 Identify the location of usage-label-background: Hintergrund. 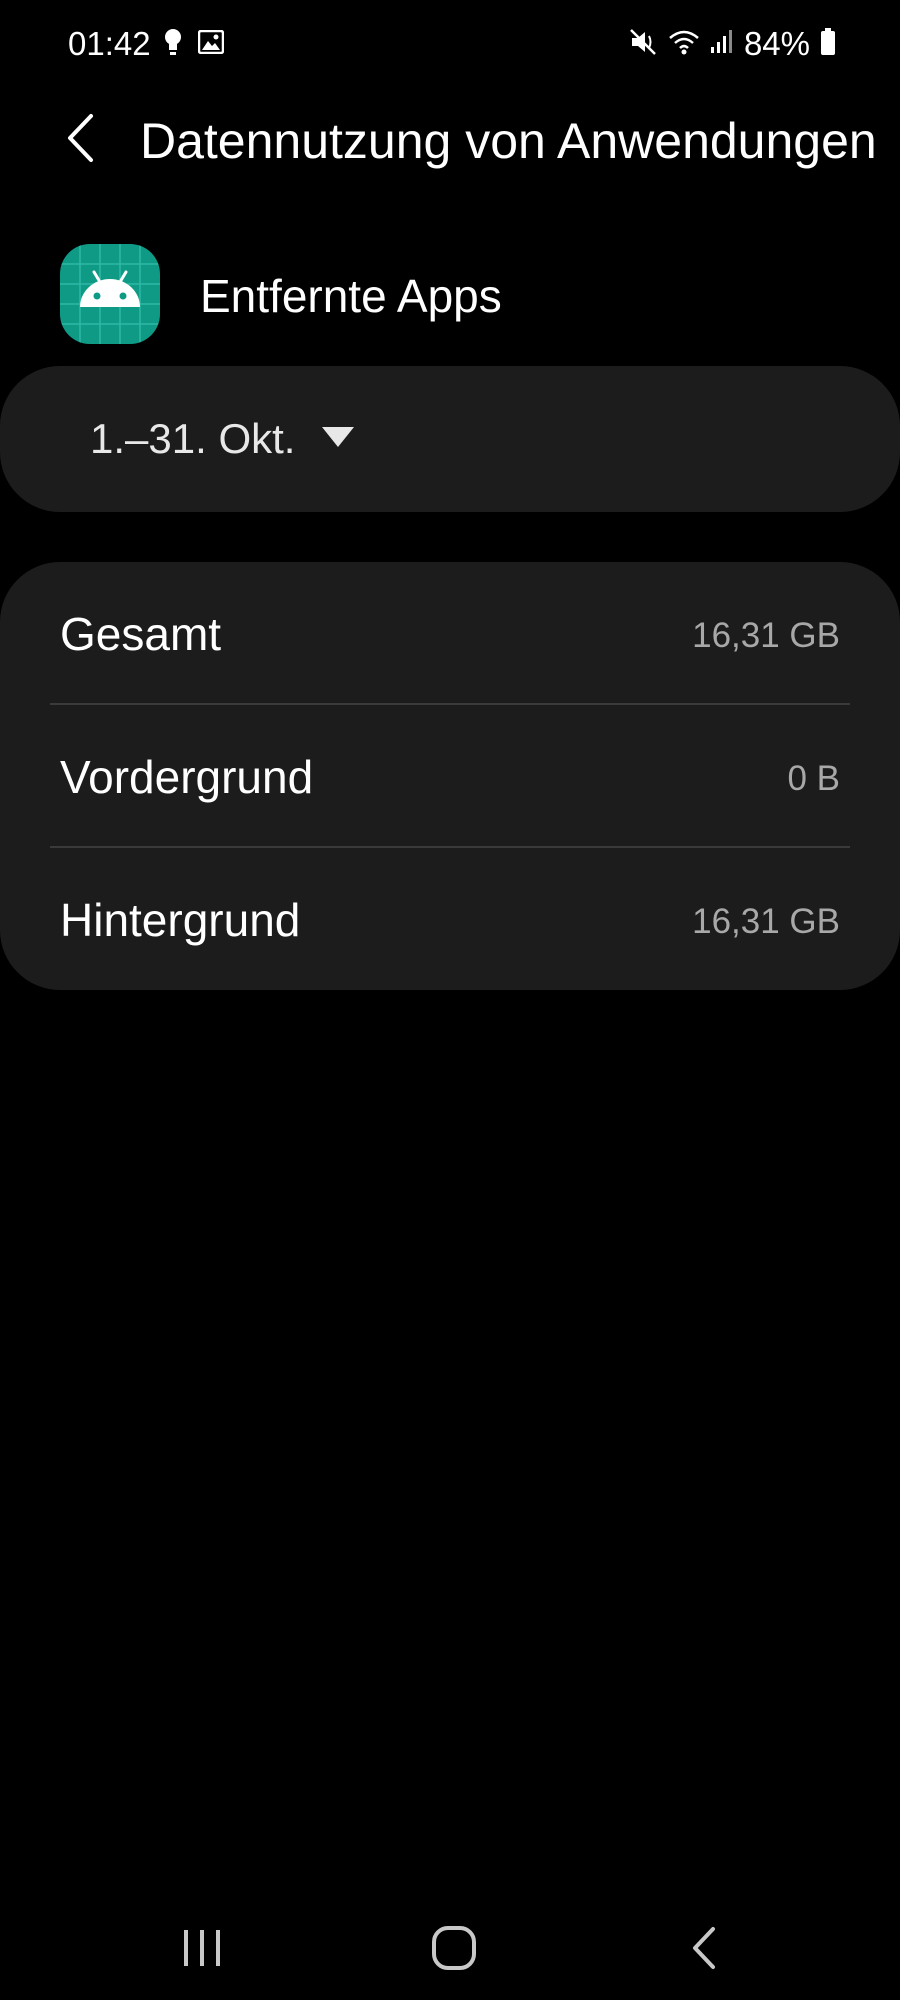
(180, 920).